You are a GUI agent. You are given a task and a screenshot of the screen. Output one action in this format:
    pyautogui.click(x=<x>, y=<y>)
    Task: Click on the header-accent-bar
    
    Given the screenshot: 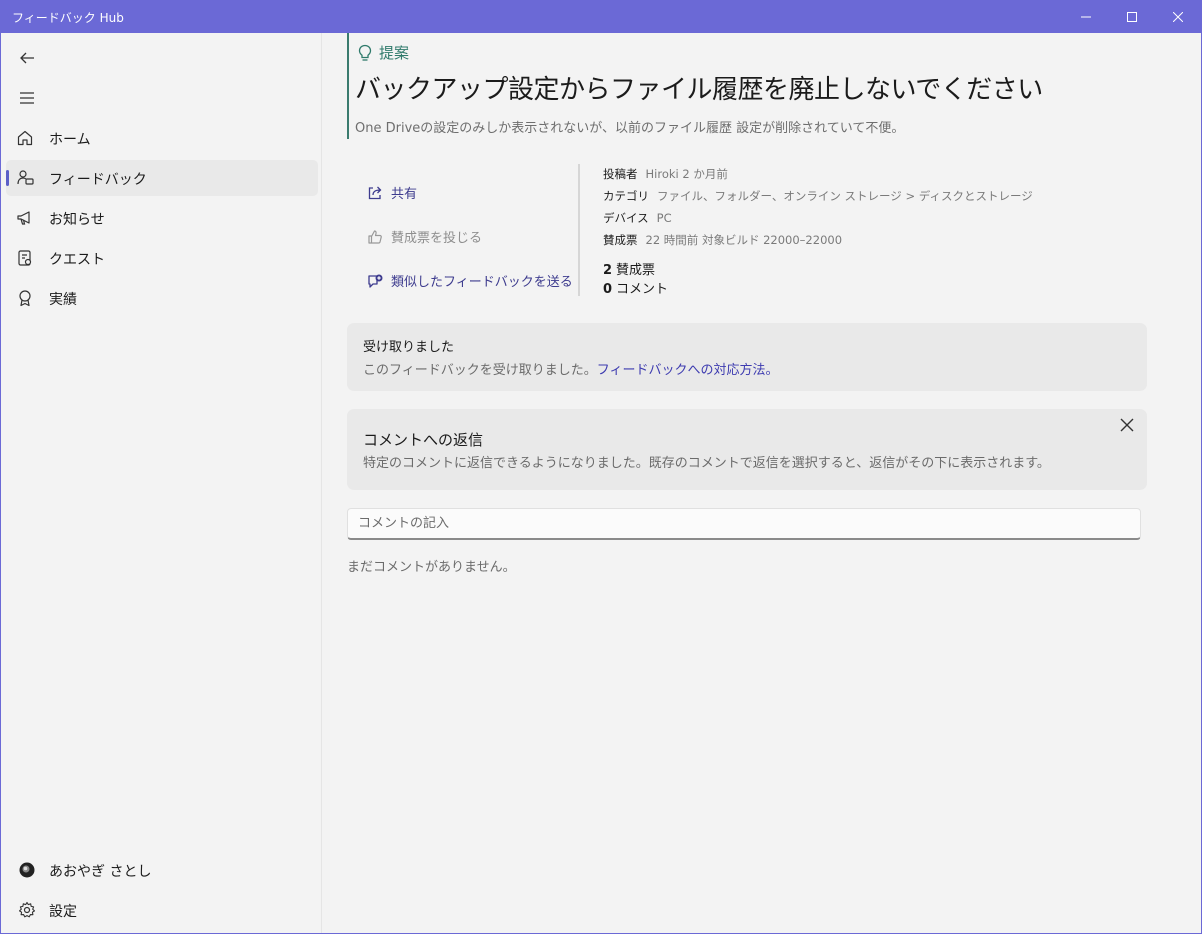 What is the action you would take?
    pyautogui.click(x=348, y=86)
    